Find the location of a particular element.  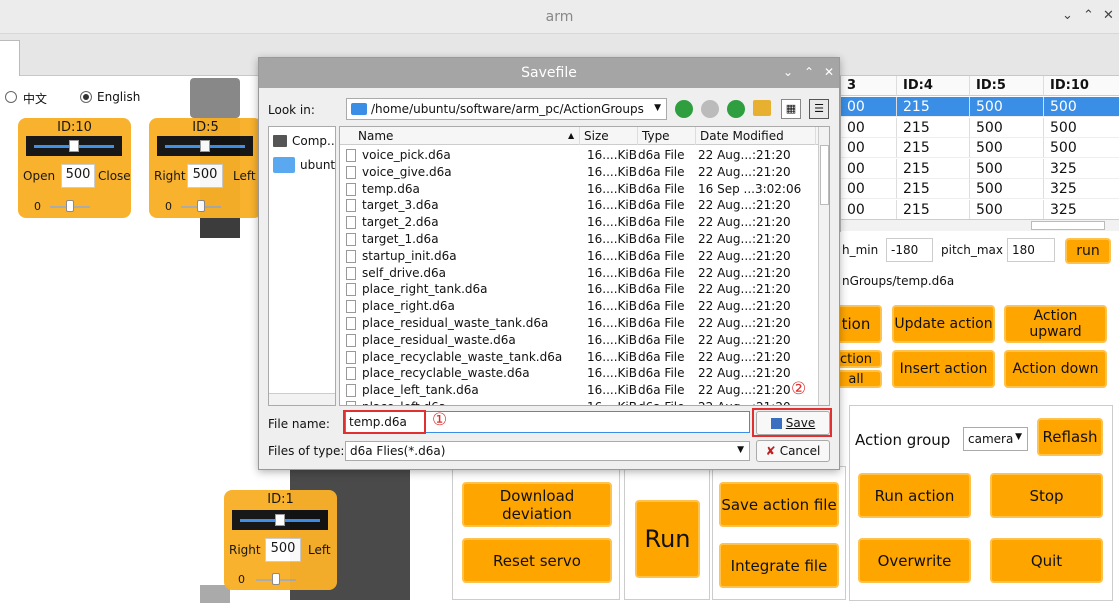

run-action-button: Run action is located at coordinates (914, 495).